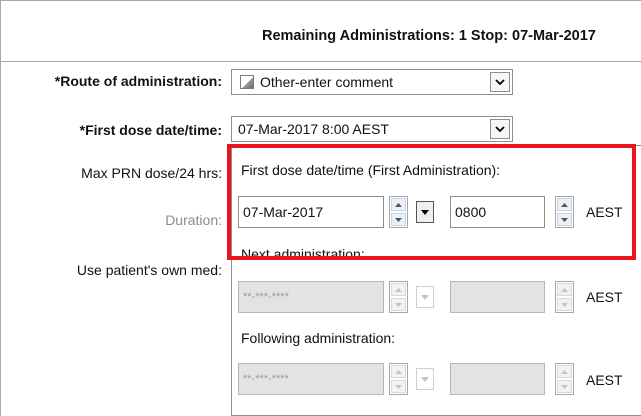 This screenshot has width=641, height=416. Describe the element at coordinates (604, 297) in the screenshot. I see `next-admin-timezone: AEST` at that location.